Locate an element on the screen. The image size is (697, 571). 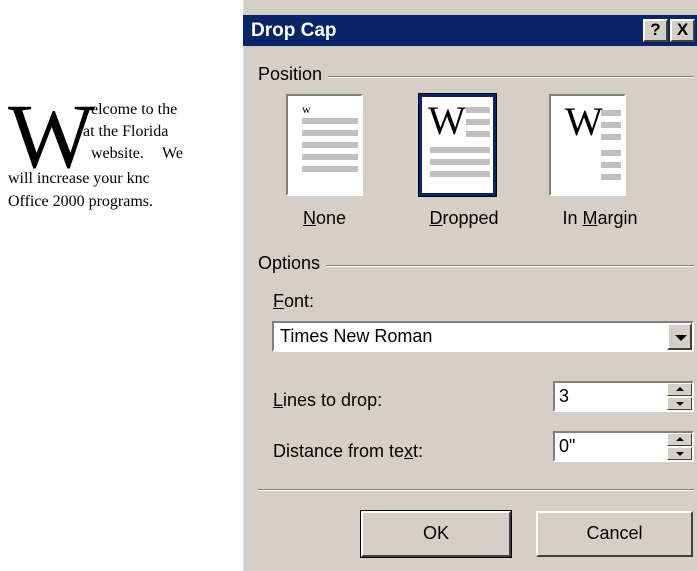
help-button: ? is located at coordinates (655, 30).